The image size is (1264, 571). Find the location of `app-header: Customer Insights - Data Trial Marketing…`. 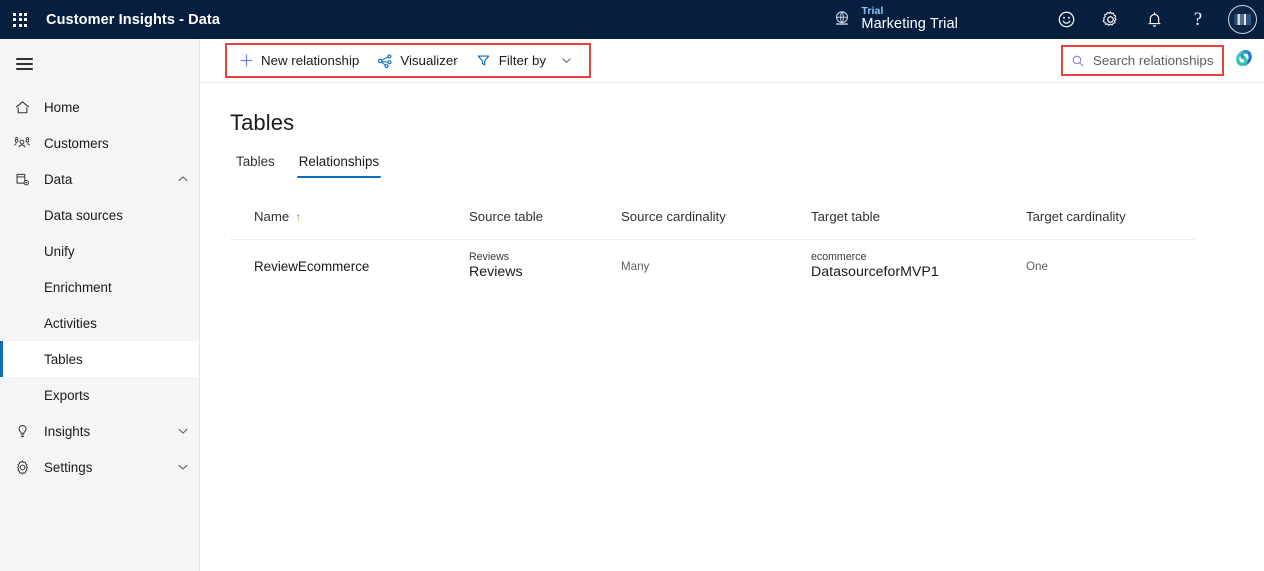

app-header: Customer Insights - Data Trial Marketing… is located at coordinates (632, 19).